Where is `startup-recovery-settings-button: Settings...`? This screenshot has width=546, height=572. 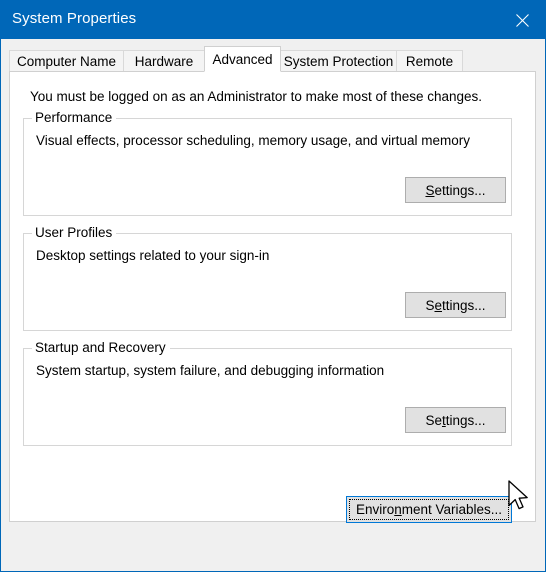 startup-recovery-settings-button: Settings... is located at coordinates (455, 420).